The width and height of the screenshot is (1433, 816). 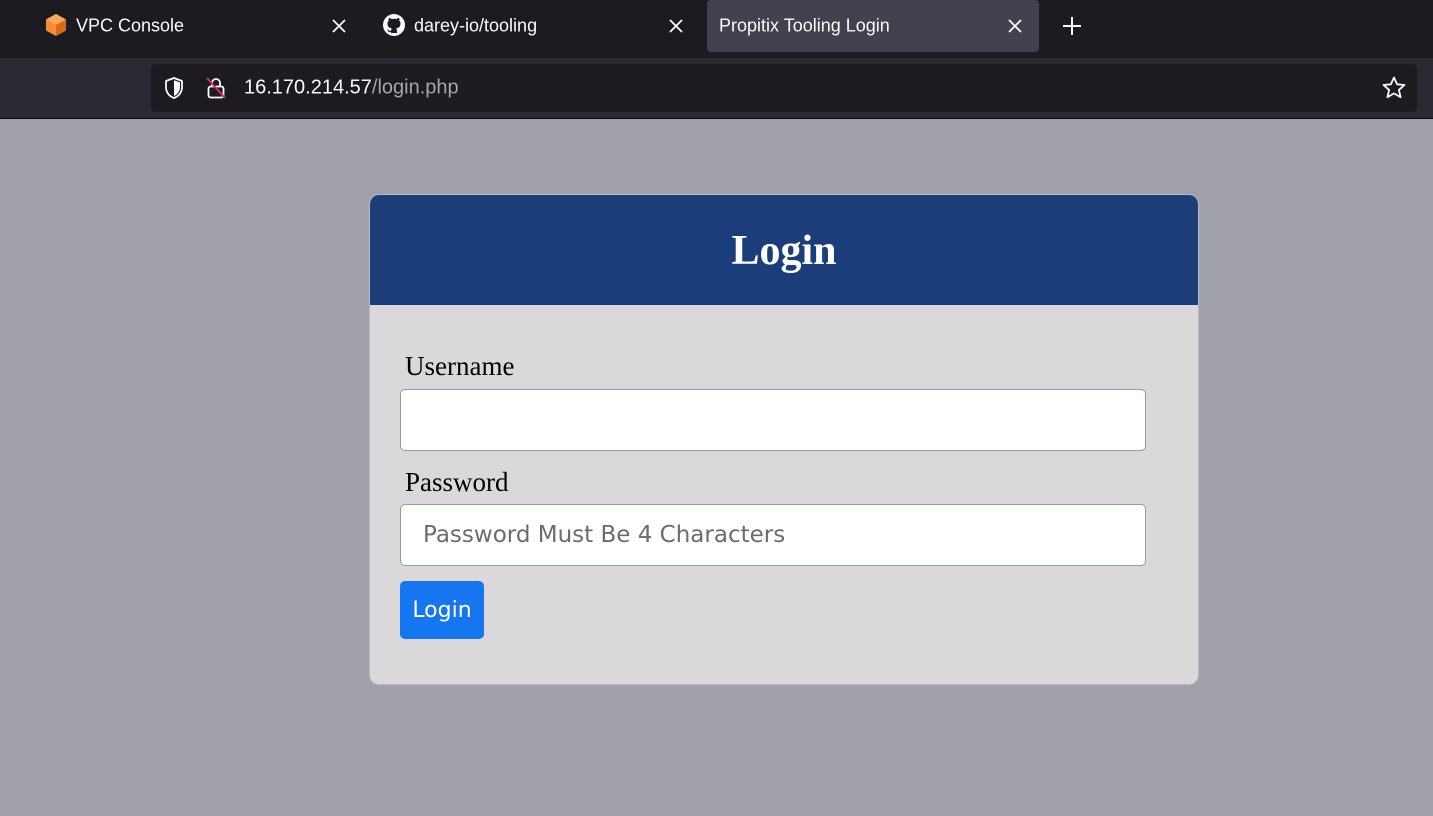 I want to click on tab-github-tooling: darey-io/tooling, so click(x=531, y=26).